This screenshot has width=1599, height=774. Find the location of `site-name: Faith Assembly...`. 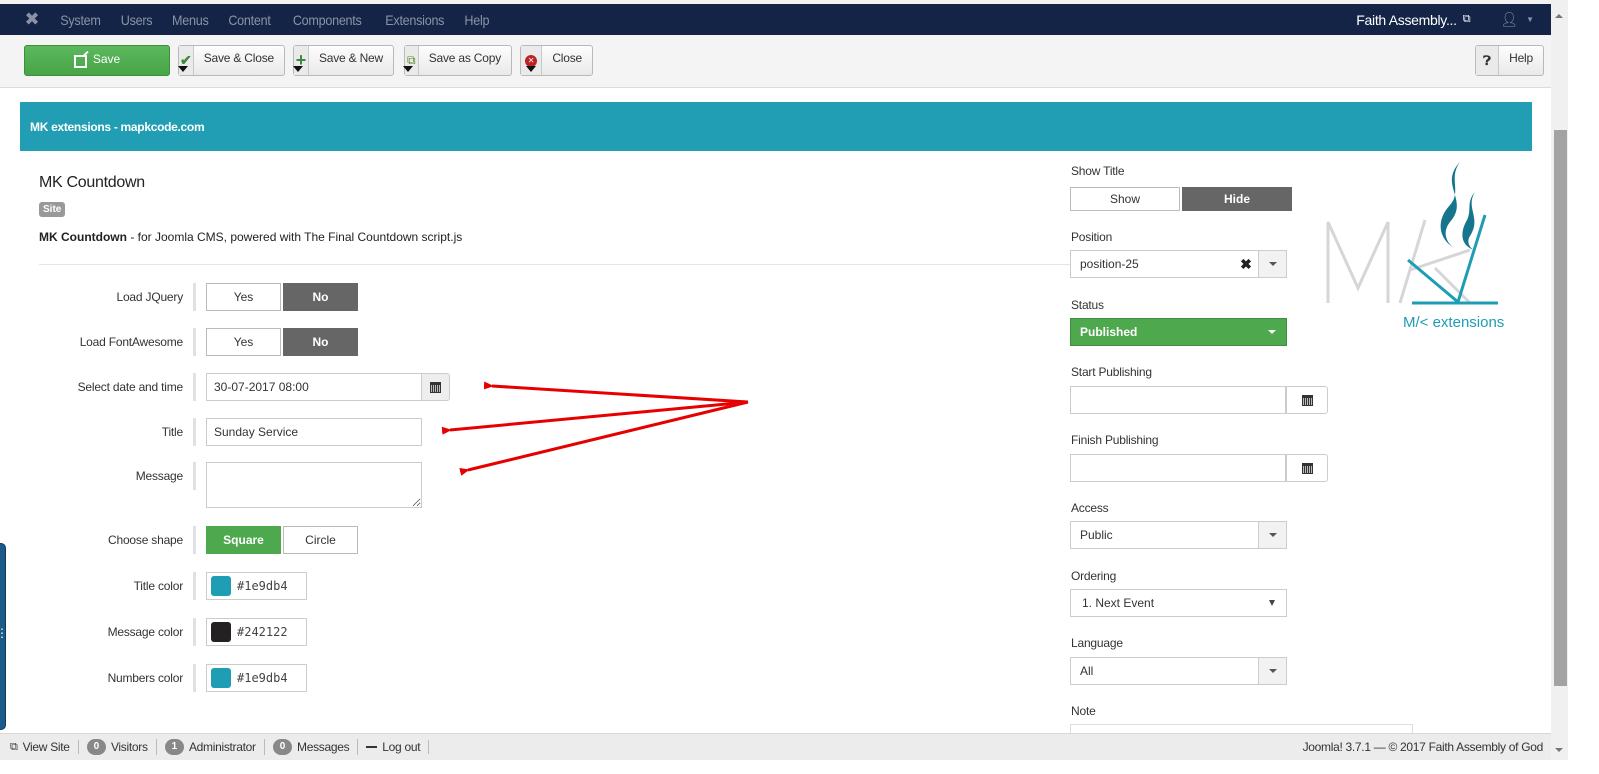

site-name: Faith Assembly... is located at coordinates (1406, 19).